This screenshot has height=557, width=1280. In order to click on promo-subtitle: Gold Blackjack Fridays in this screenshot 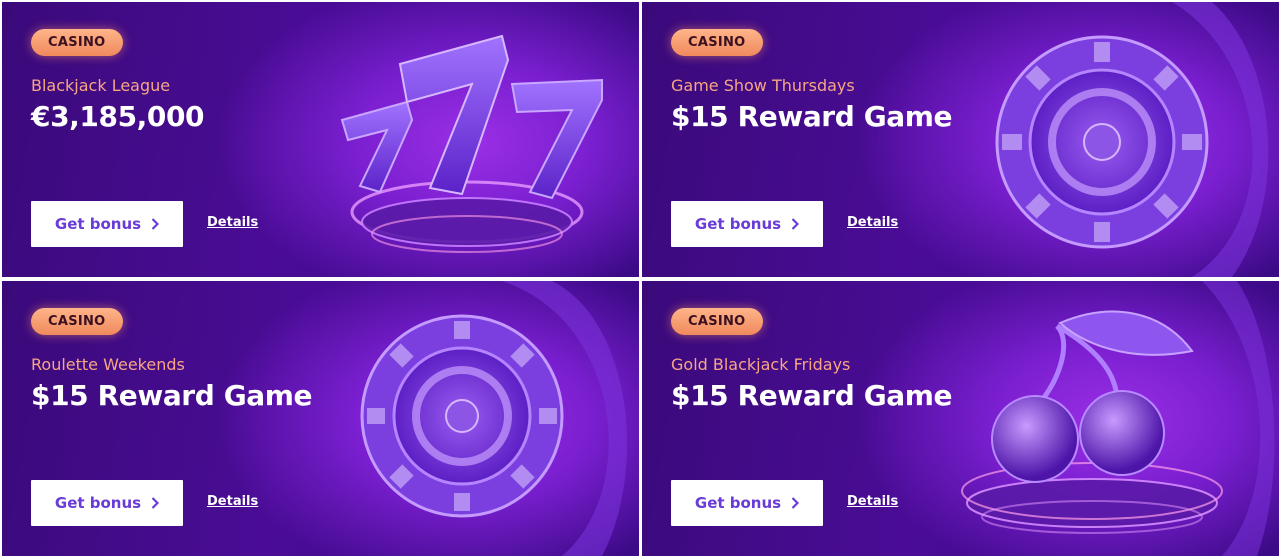, I will do `click(761, 364)`.